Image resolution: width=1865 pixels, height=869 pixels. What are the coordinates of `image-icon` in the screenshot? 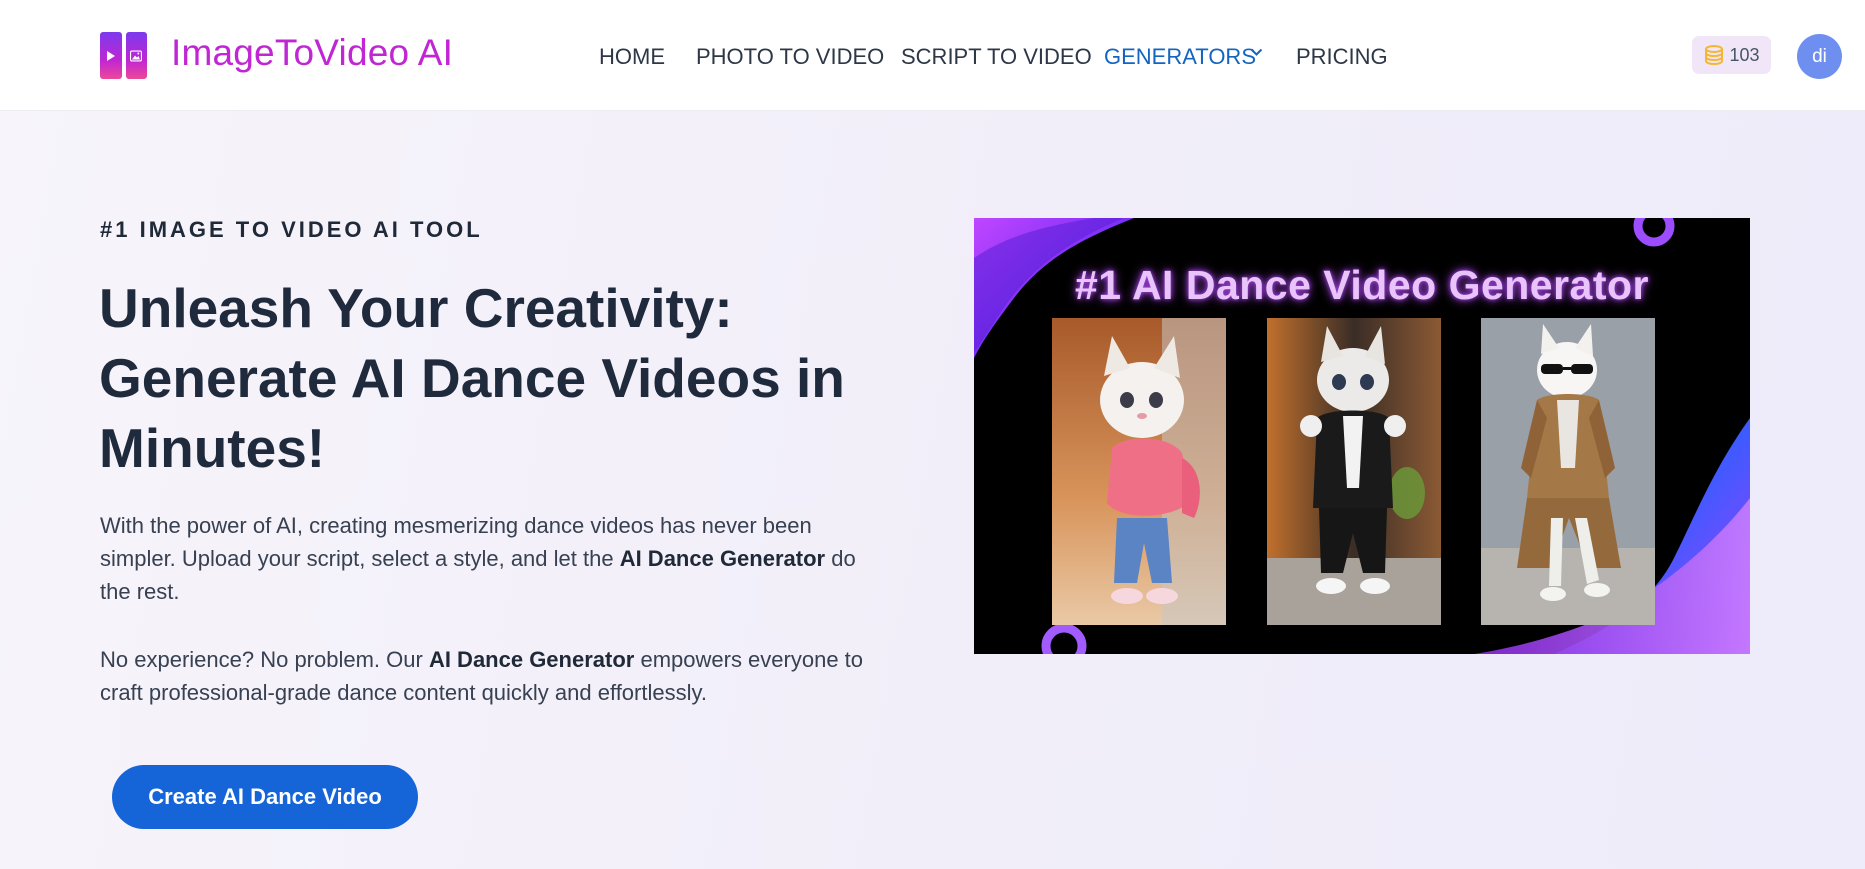 It's located at (136, 55).